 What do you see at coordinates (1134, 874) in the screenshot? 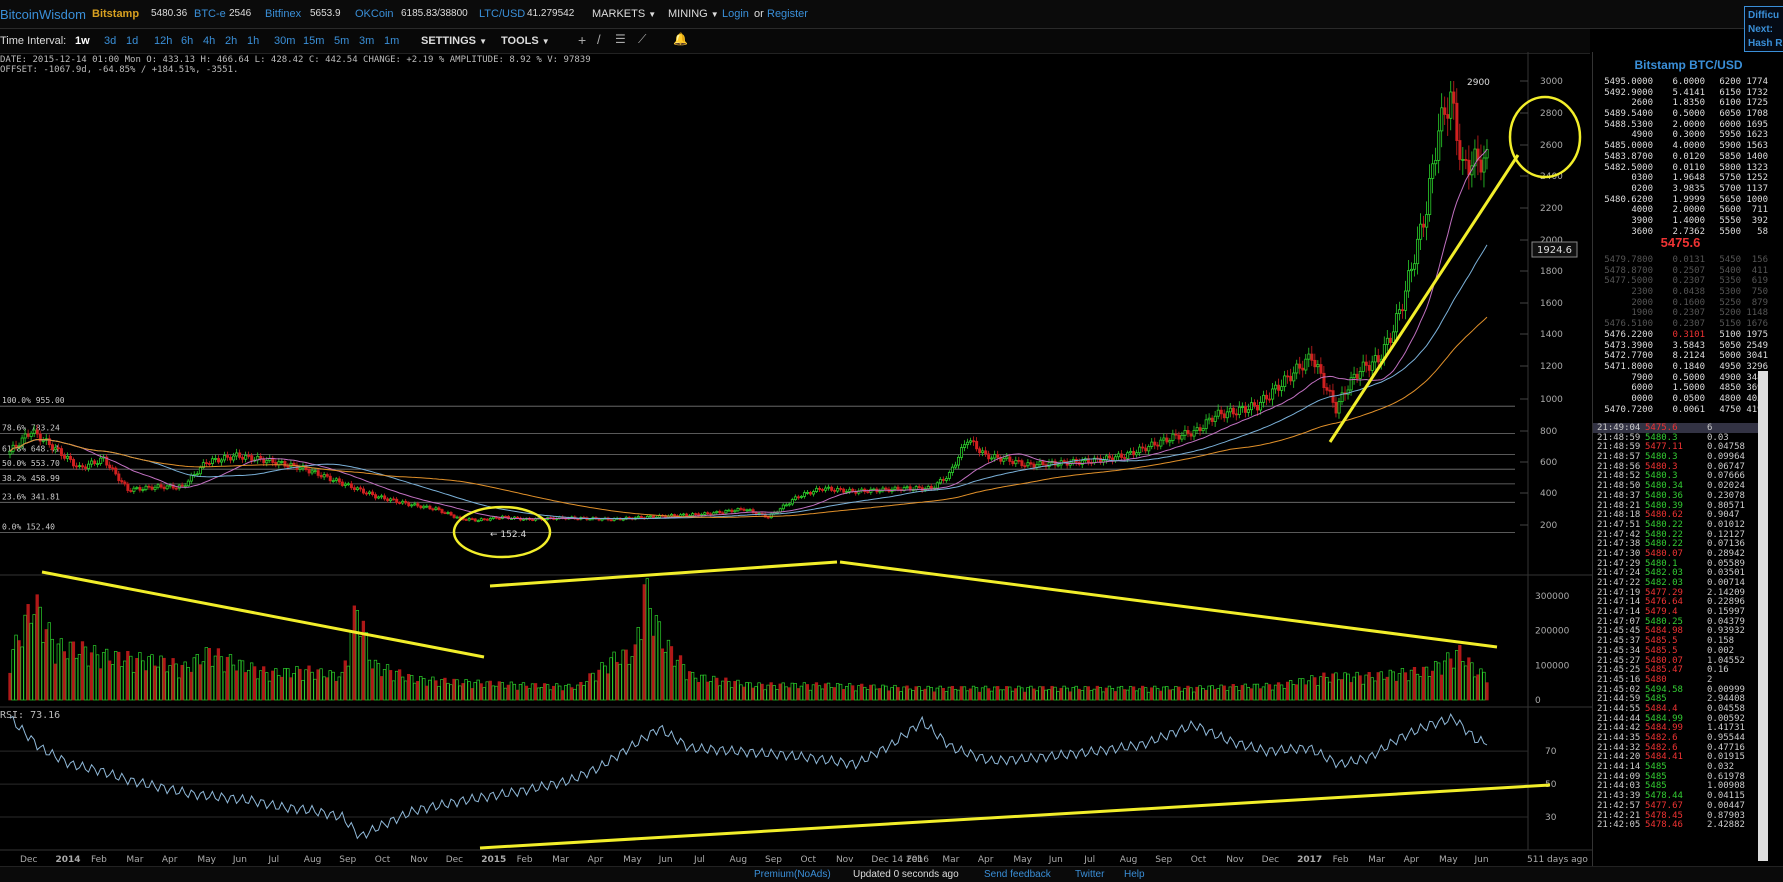
I see `help-link: Help` at bounding box center [1134, 874].